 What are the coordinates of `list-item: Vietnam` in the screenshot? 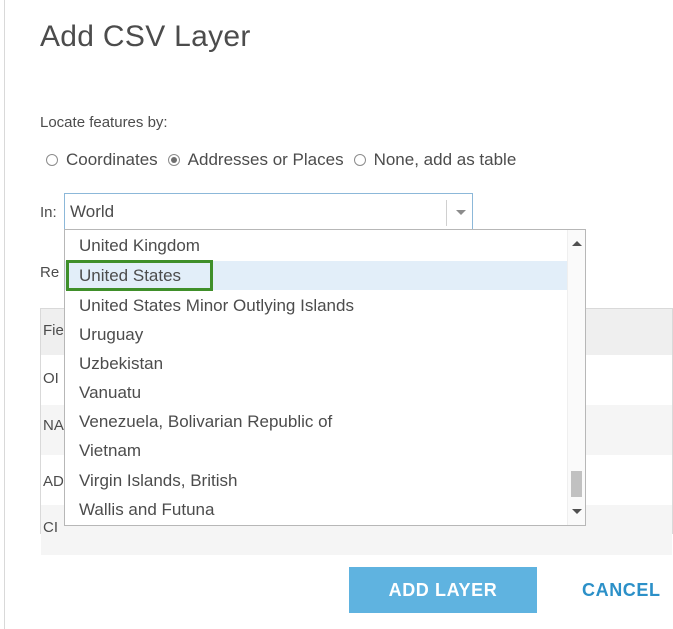 It's located at (316, 450).